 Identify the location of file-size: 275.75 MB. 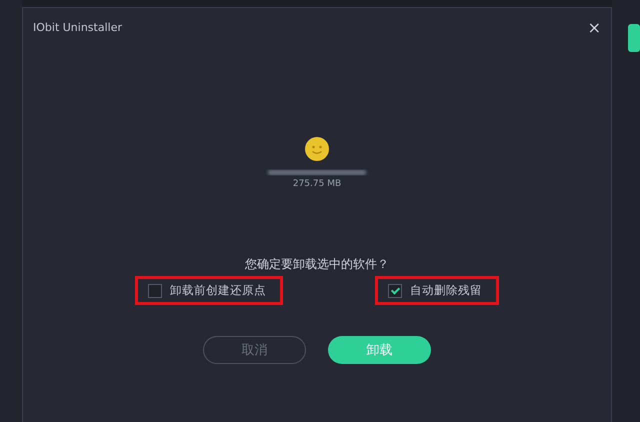
(317, 184).